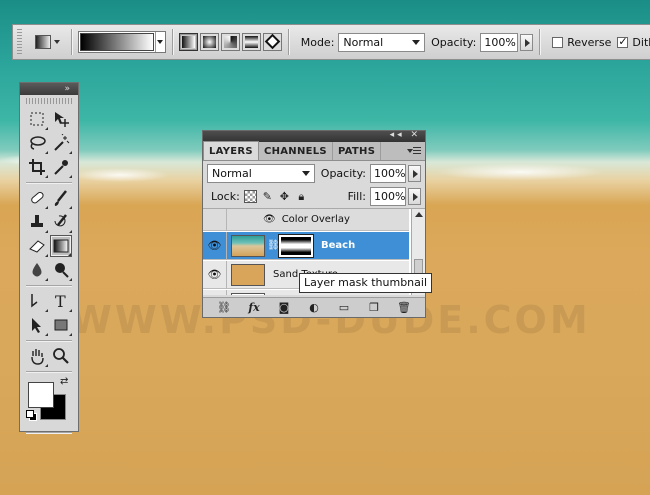 The height and width of the screenshot is (495, 650). I want to click on gradient-preview, so click(116, 42).